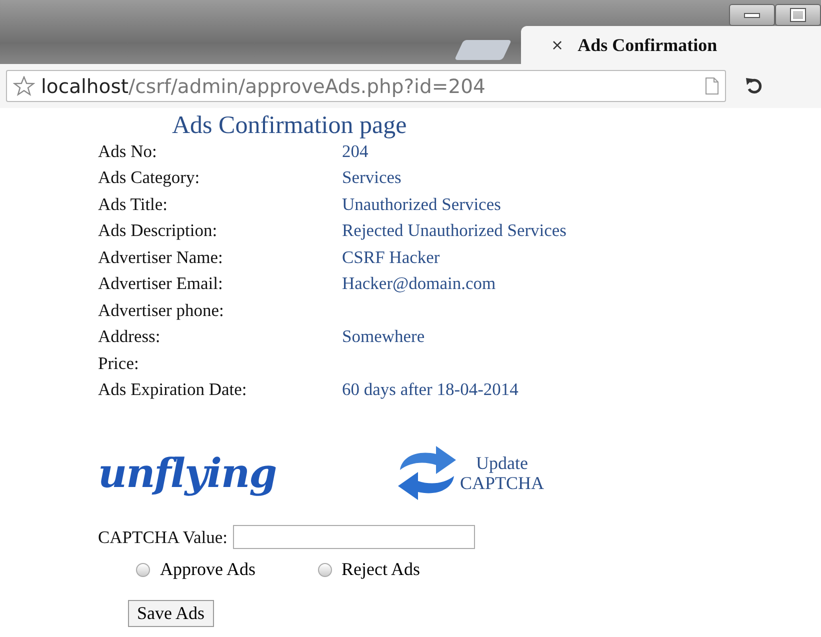  What do you see at coordinates (430, 389) in the screenshot?
I see `field-value: 60 days after 18-04-2014` at bounding box center [430, 389].